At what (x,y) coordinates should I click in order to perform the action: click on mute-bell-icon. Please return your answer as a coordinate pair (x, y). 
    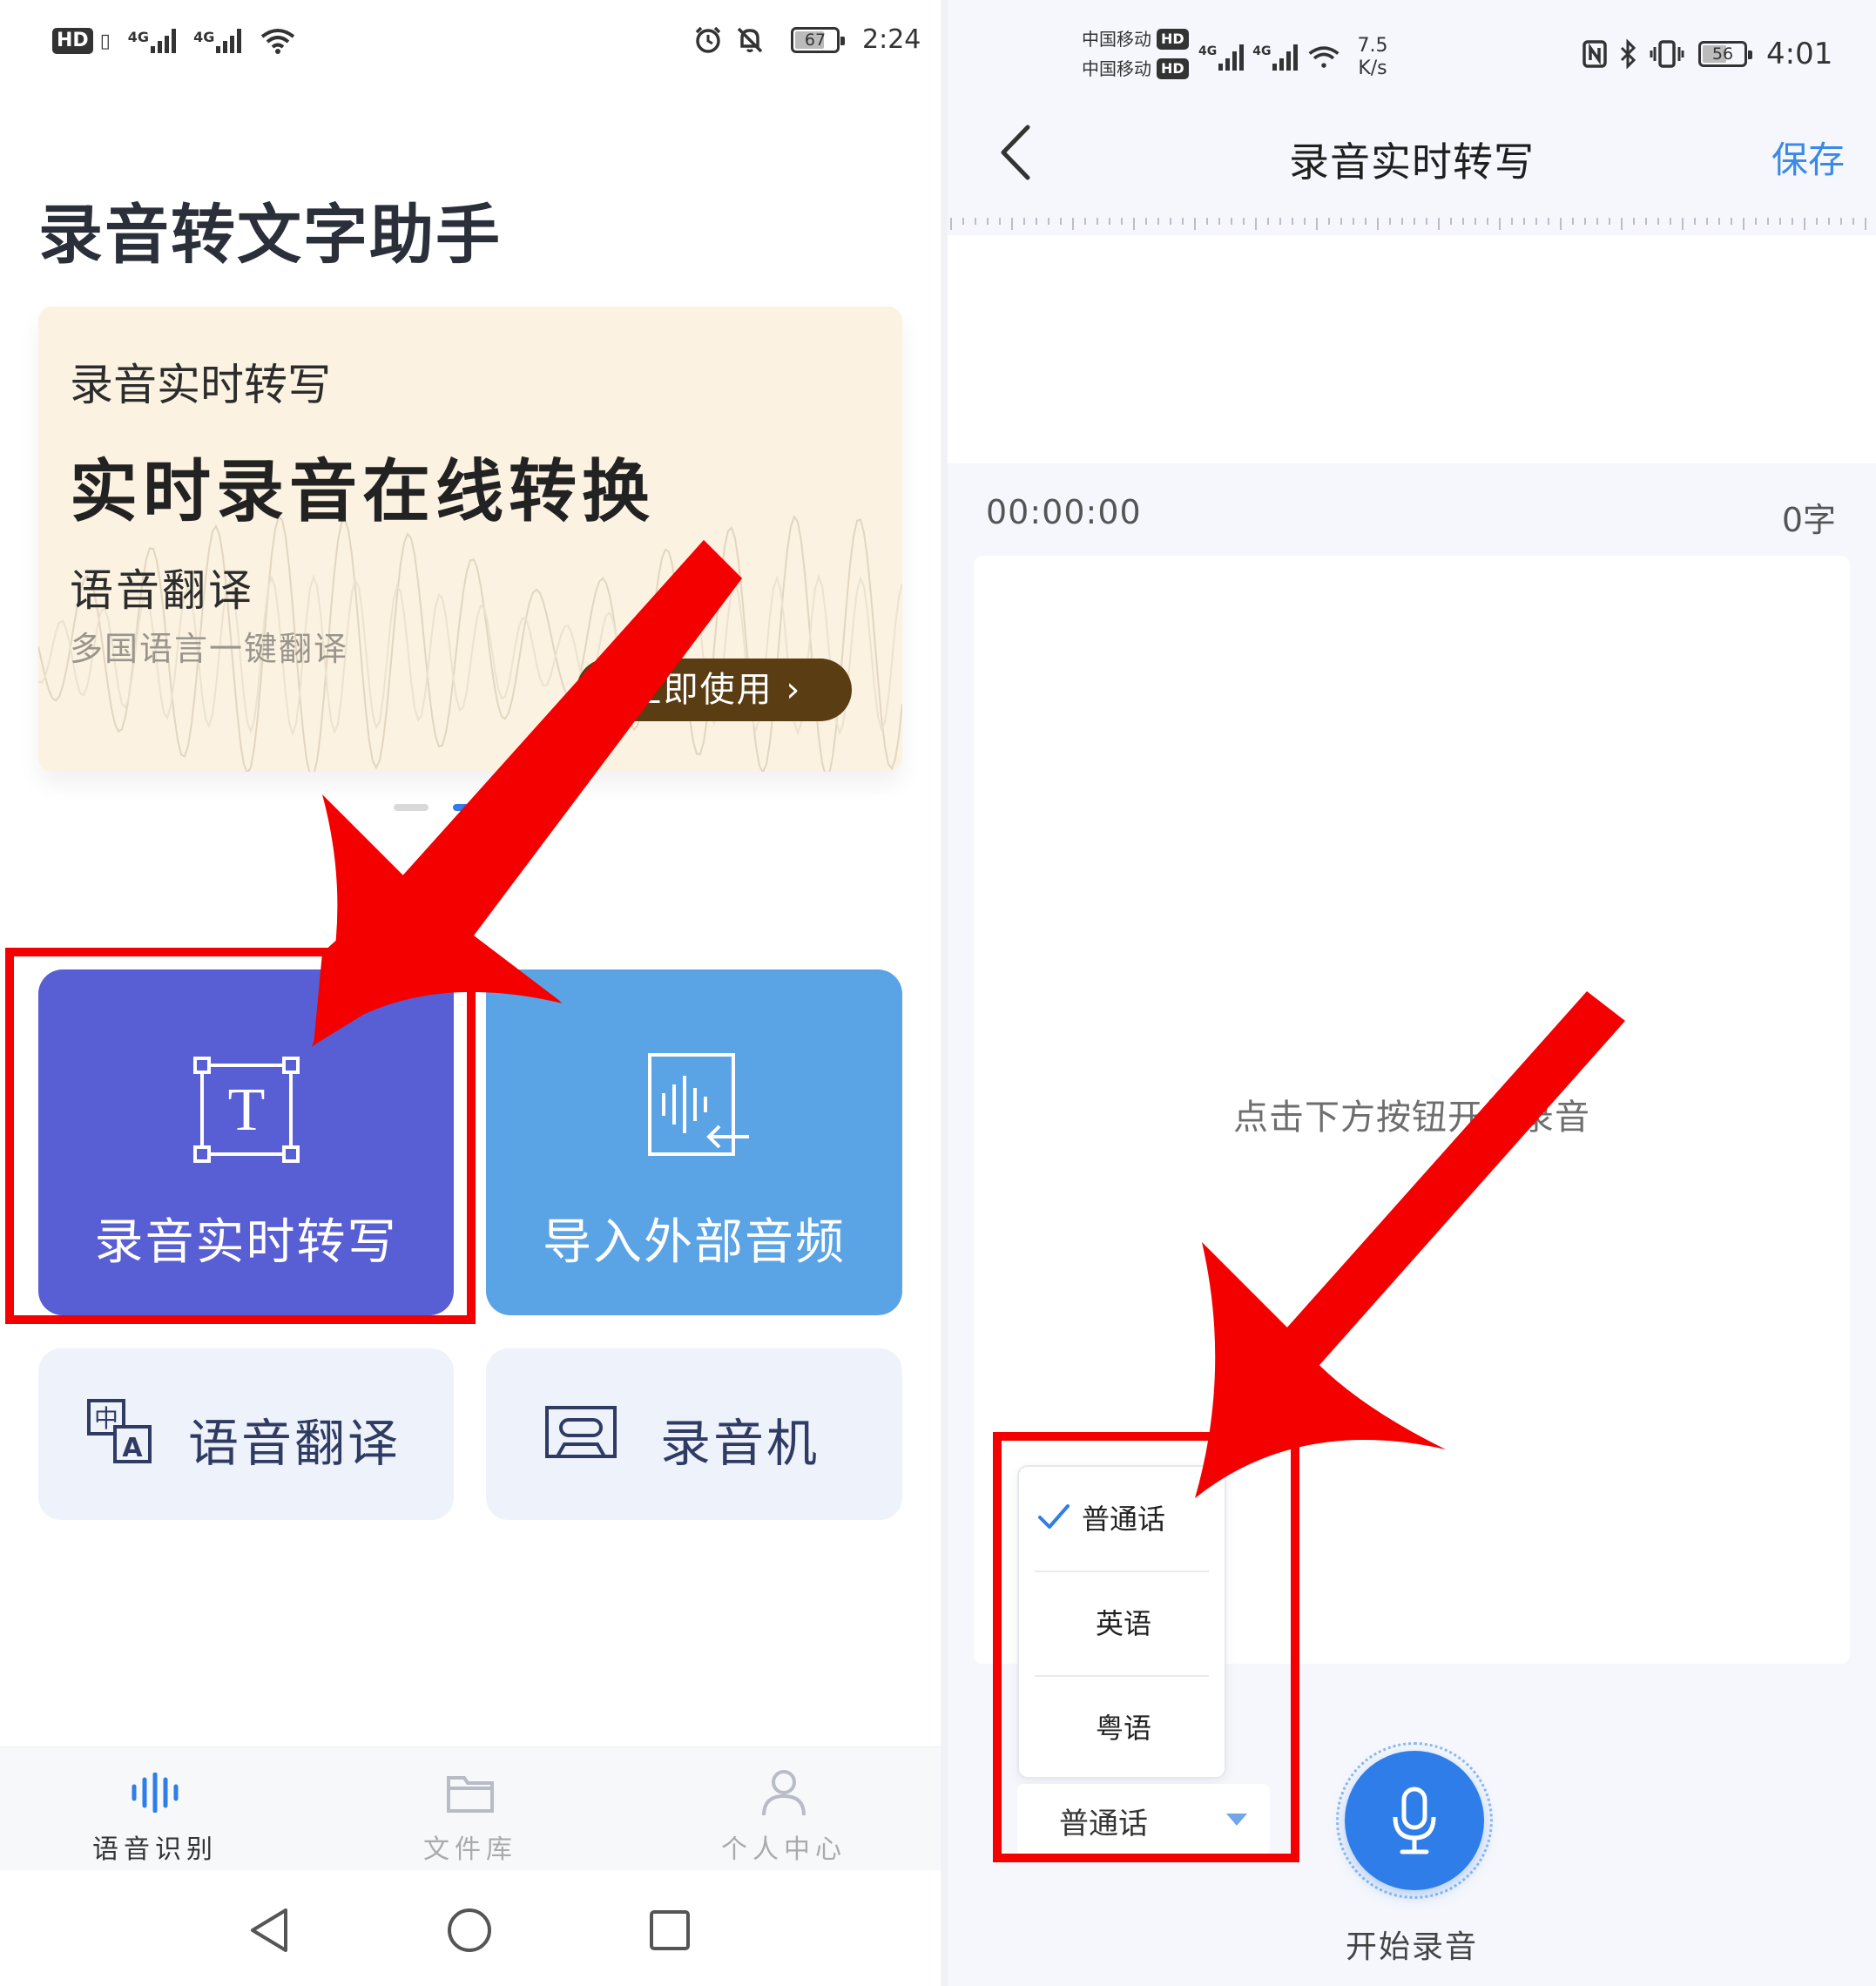
    Looking at the image, I should click on (750, 40).